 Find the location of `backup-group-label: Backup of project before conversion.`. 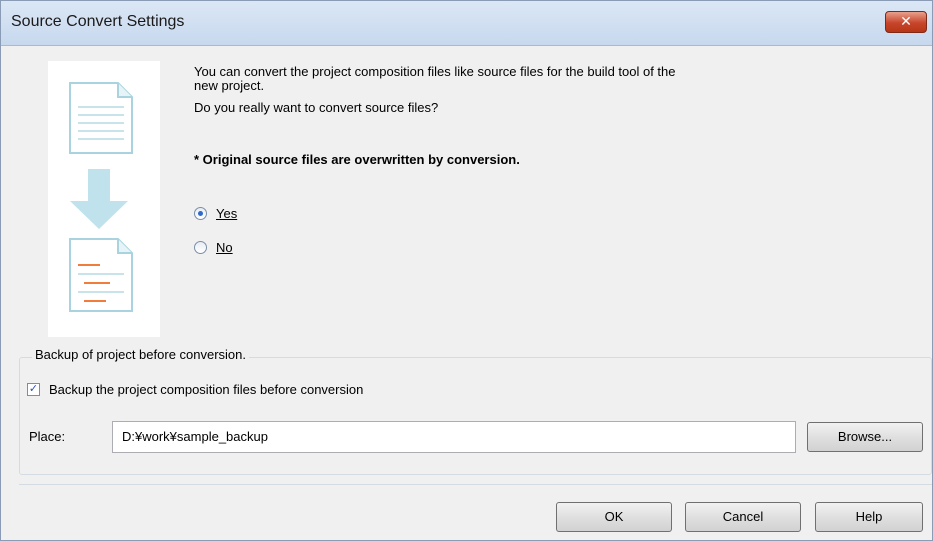

backup-group-label: Backup of project before conversion. is located at coordinates (141, 354).